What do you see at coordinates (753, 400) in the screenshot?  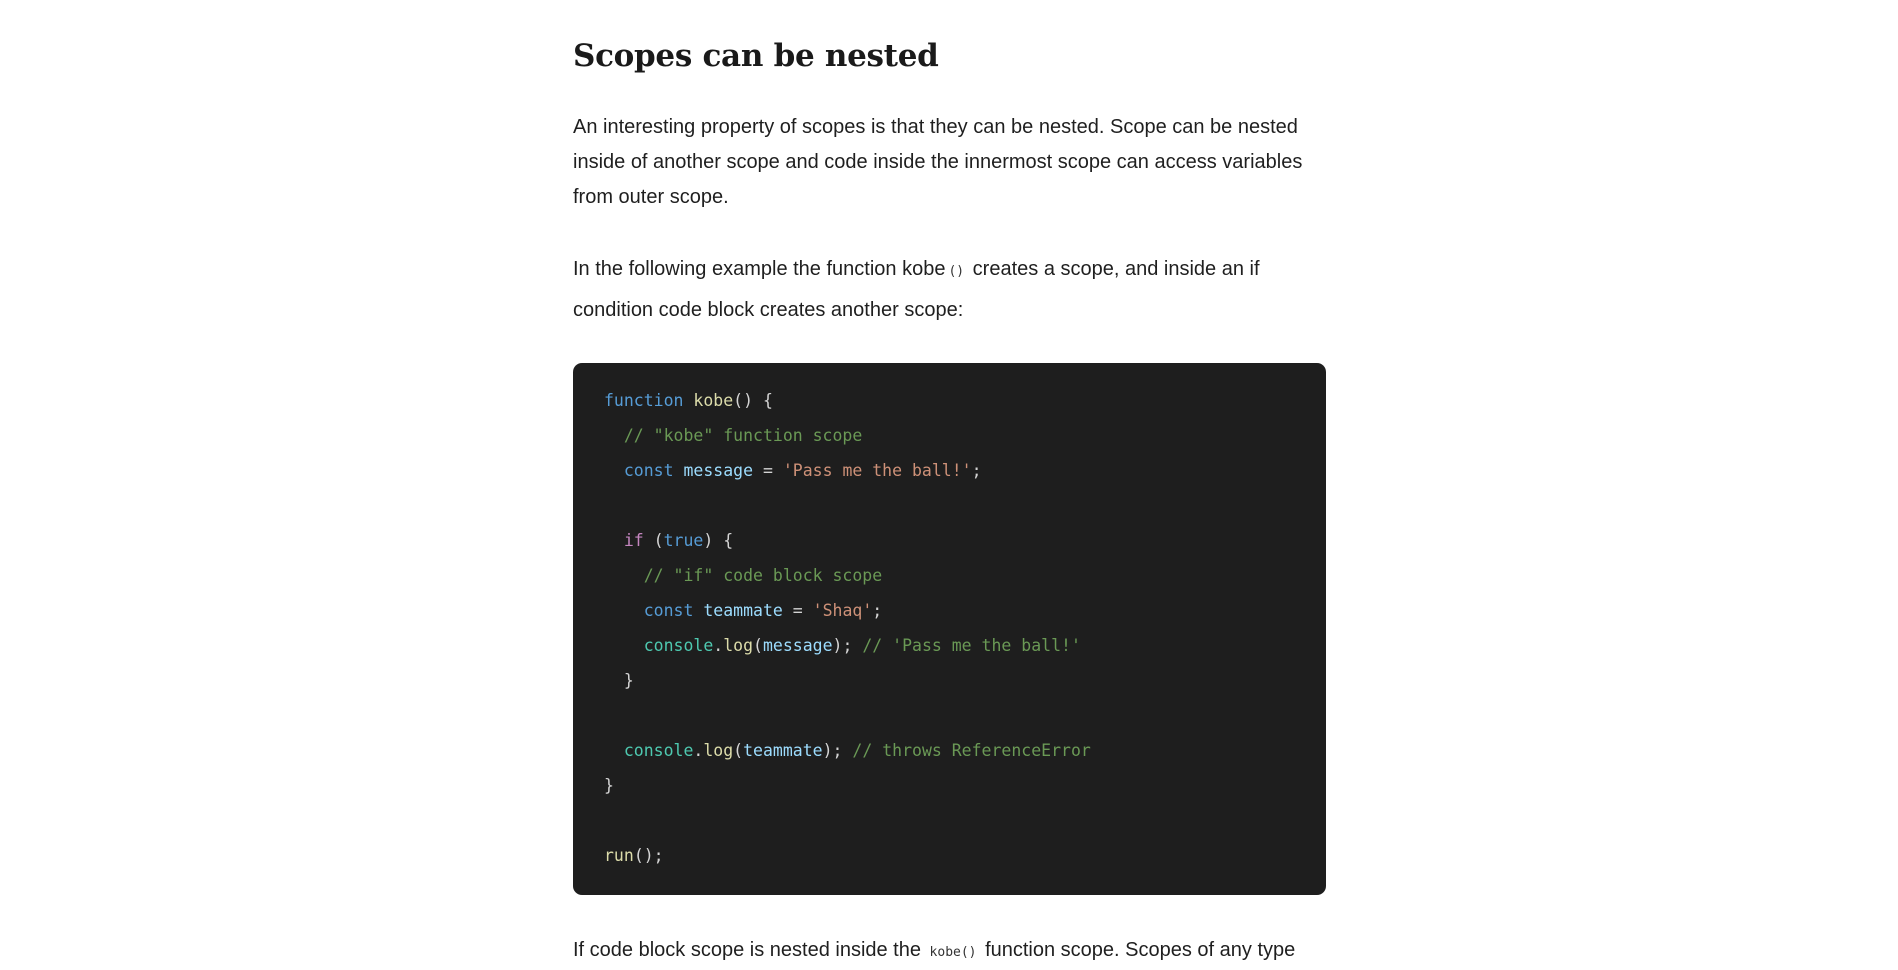 I see `code-token: () {` at bounding box center [753, 400].